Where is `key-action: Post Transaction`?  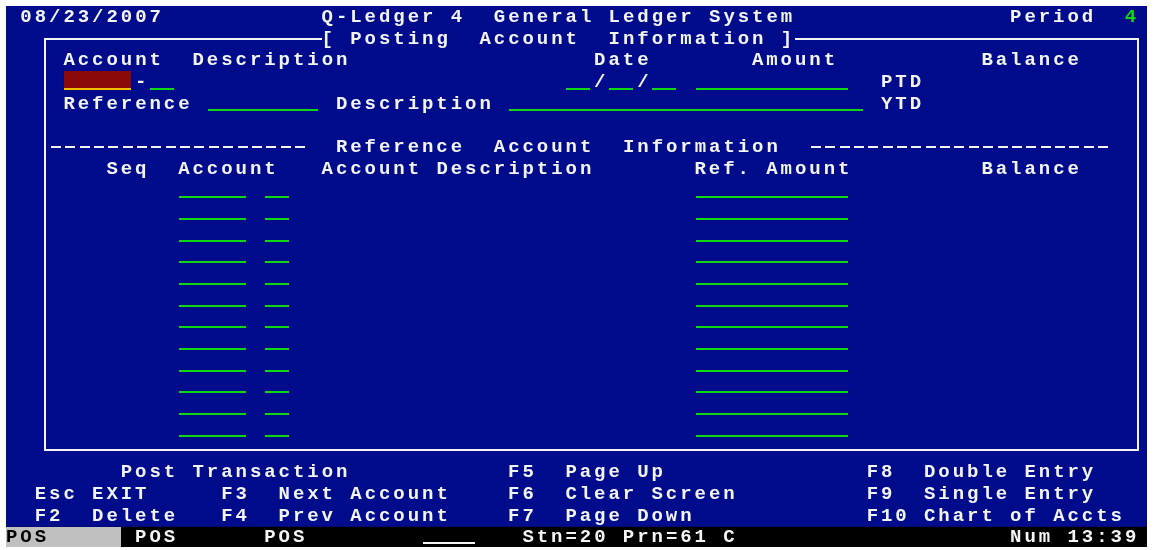
key-action: Post Transaction is located at coordinates (235, 472).